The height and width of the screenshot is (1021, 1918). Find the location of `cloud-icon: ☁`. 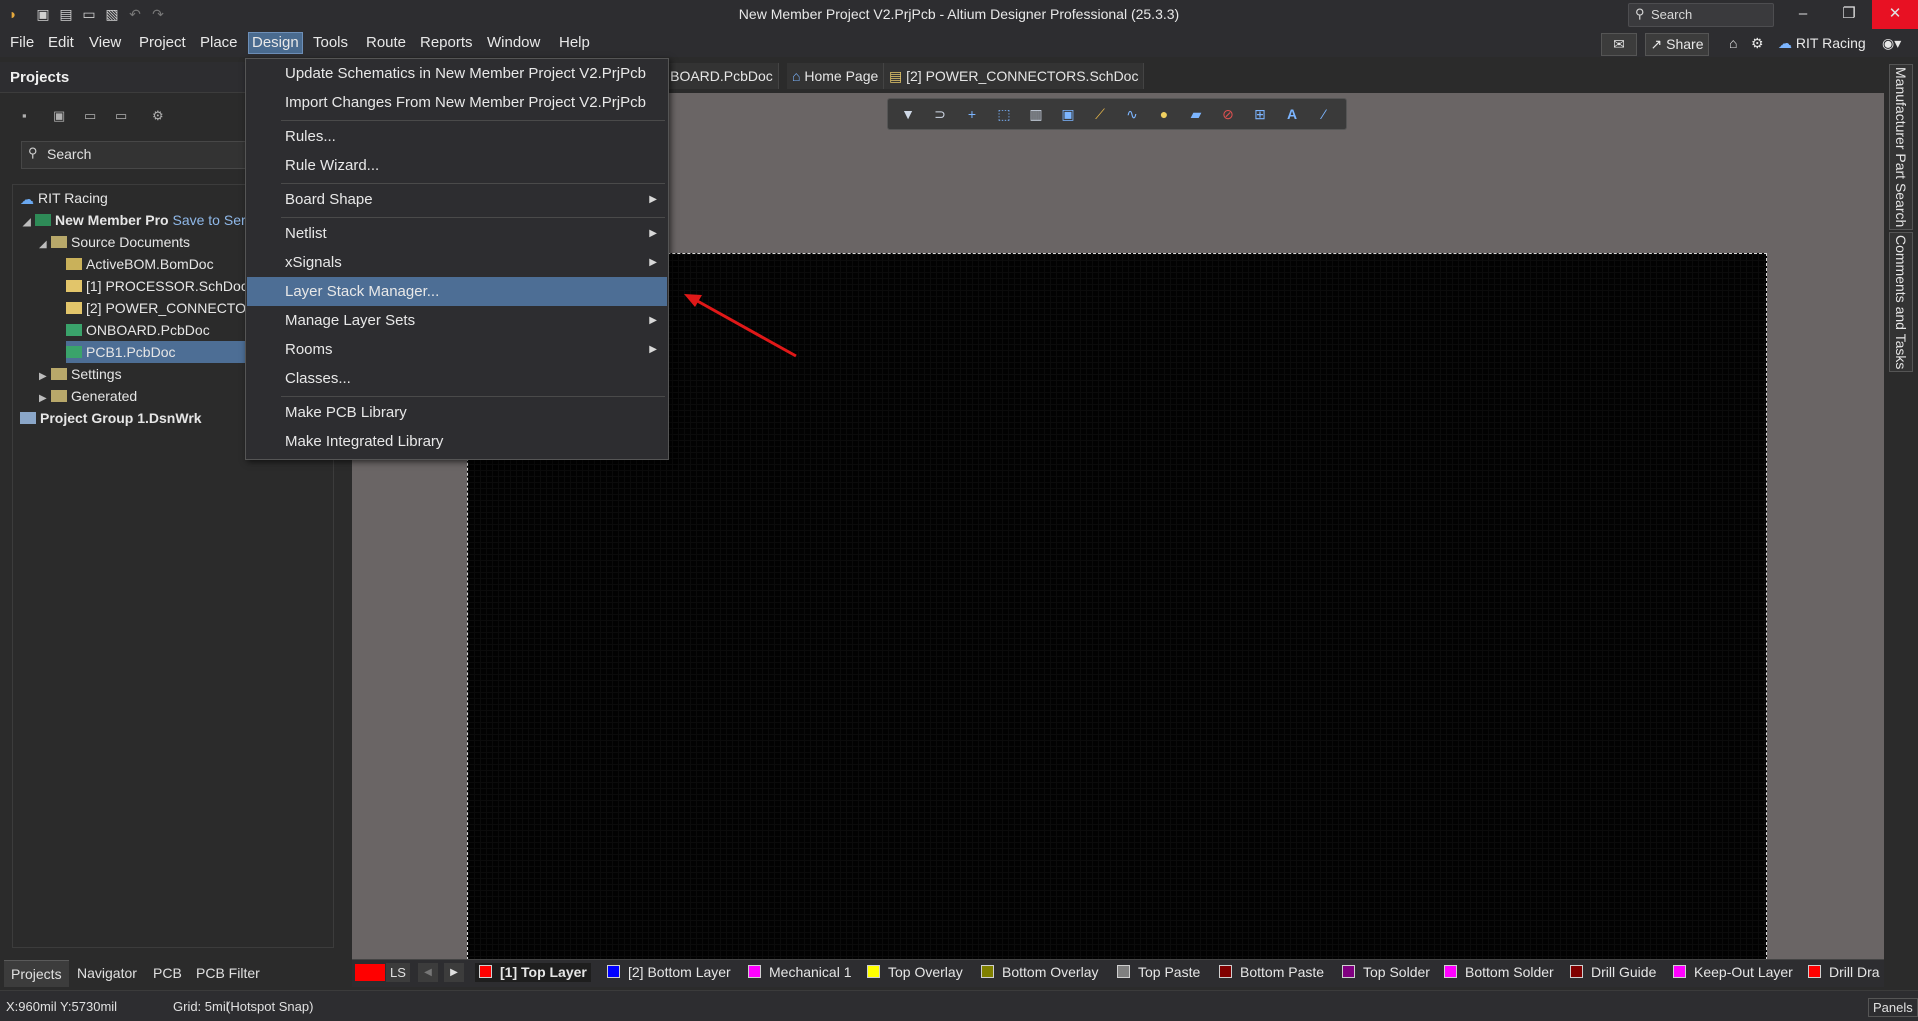

cloud-icon: ☁ is located at coordinates (1785, 43).